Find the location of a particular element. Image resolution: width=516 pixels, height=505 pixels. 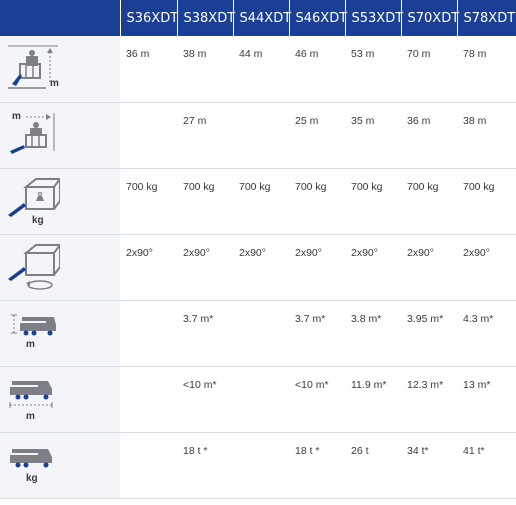

table-row: kg 18 t * 18 t * 26 t 34 t* 41 t* is located at coordinates (258, 465).